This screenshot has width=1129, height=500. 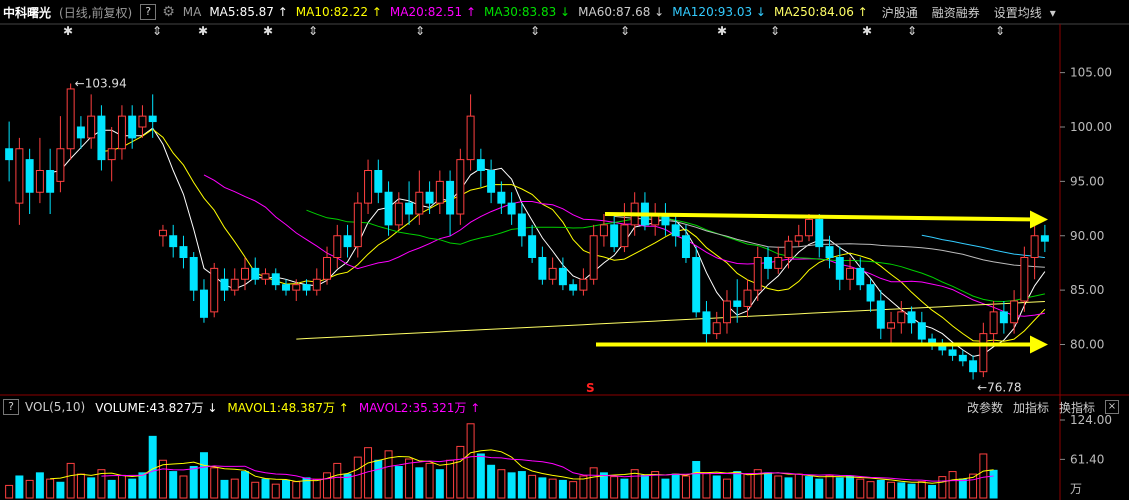 What do you see at coordinates (1087, 345) in the screenshot?
I see `price-tick-label: 80.00` at bounding box center [1087, 345].